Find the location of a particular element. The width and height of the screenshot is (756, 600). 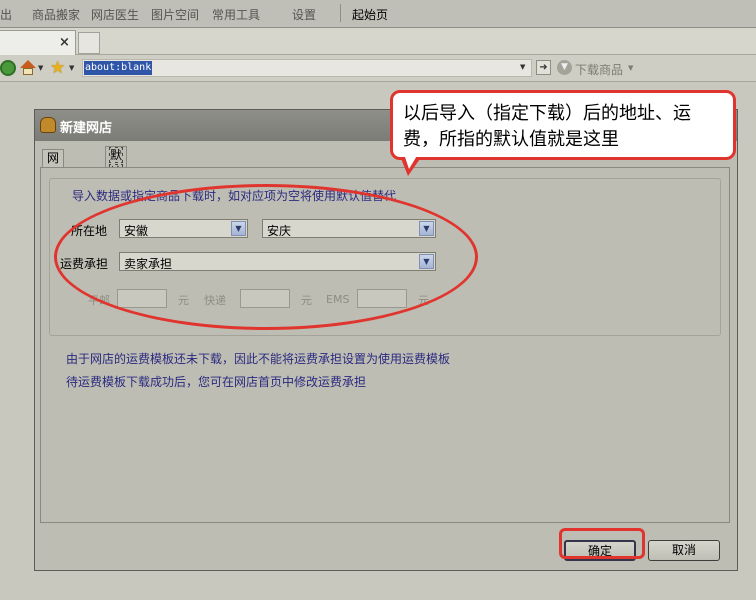

home-icon is located at coordinates (28, 68).